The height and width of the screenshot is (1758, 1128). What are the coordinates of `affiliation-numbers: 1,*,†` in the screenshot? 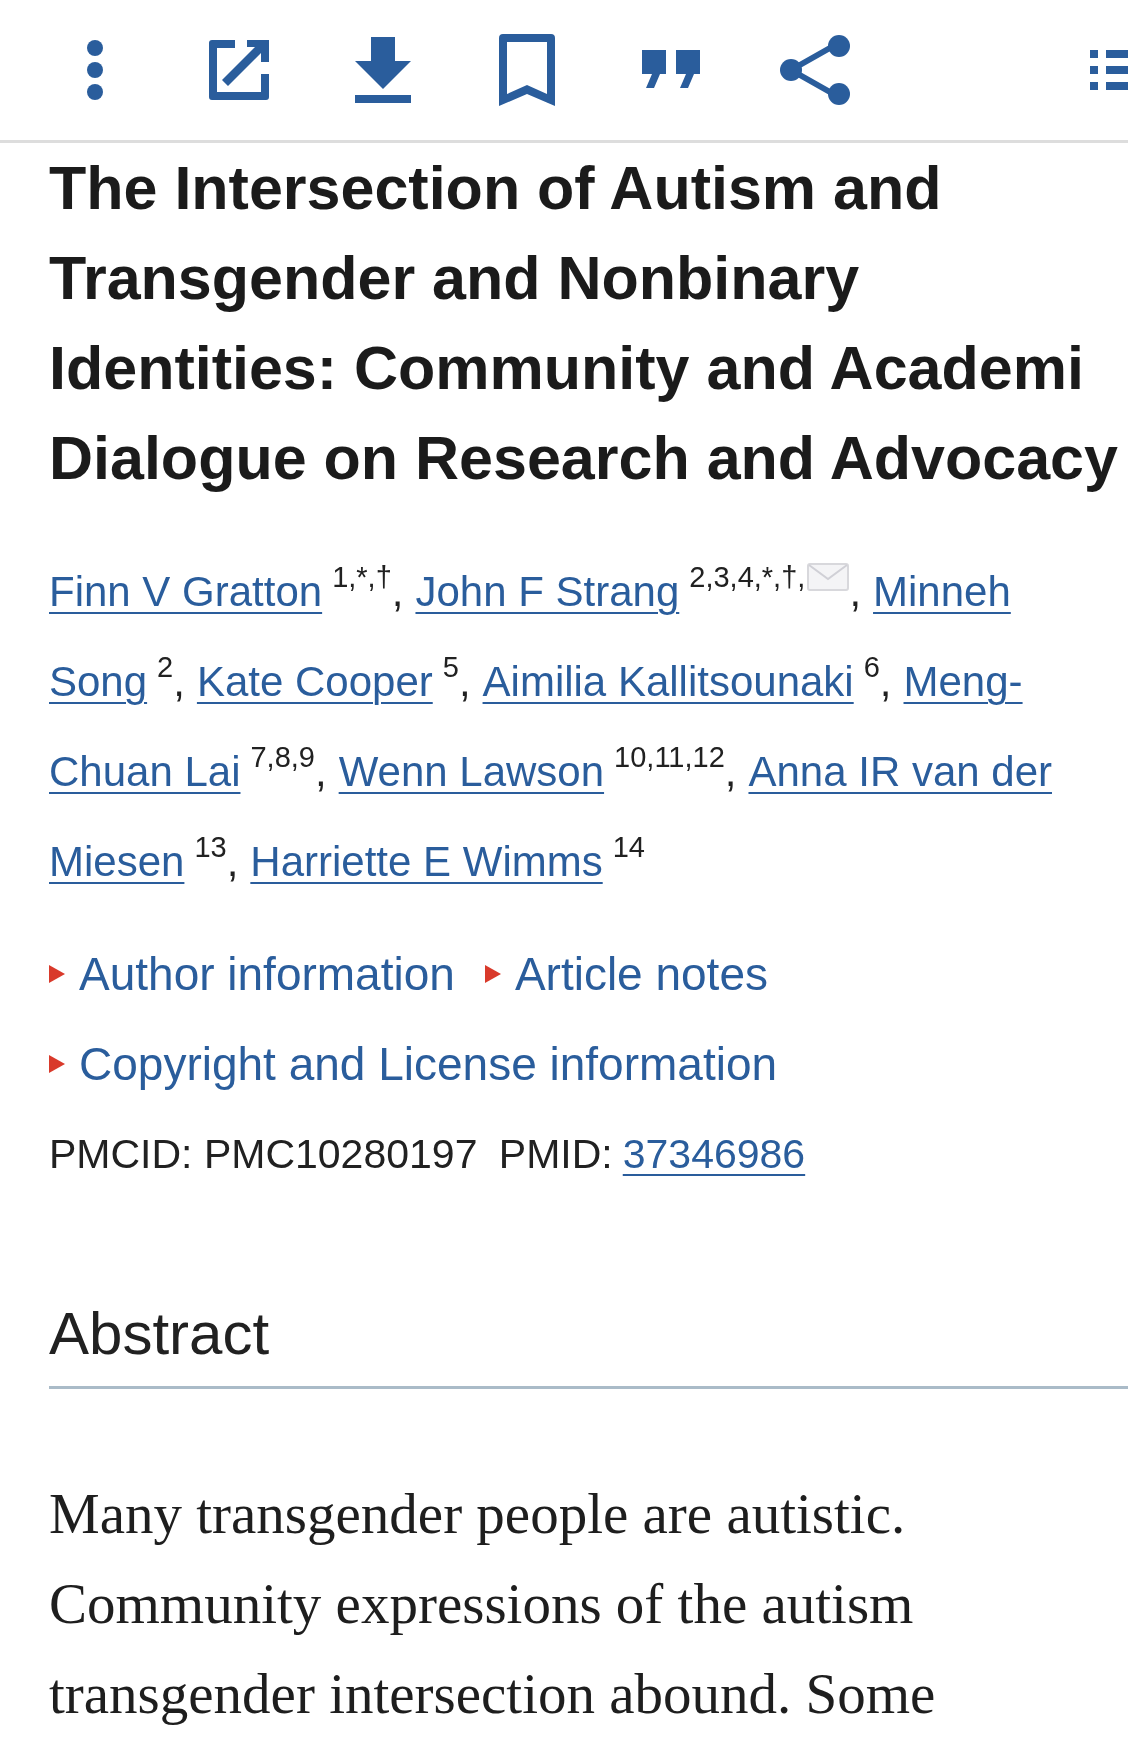 It's located at (362, 577).